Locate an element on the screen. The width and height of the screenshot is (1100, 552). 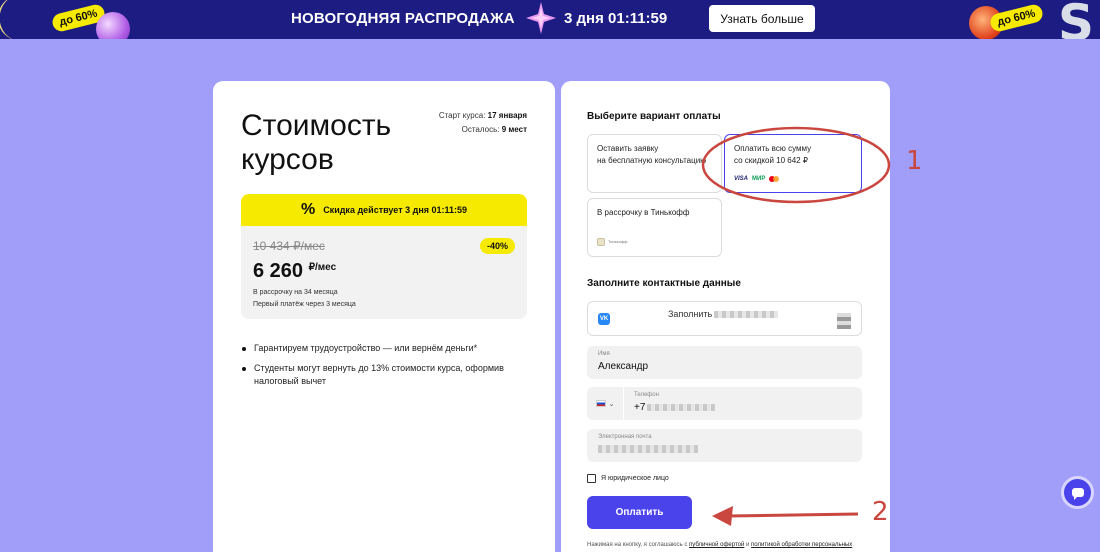
offer-link: публичной офертой is located at coordinates (716, 545).